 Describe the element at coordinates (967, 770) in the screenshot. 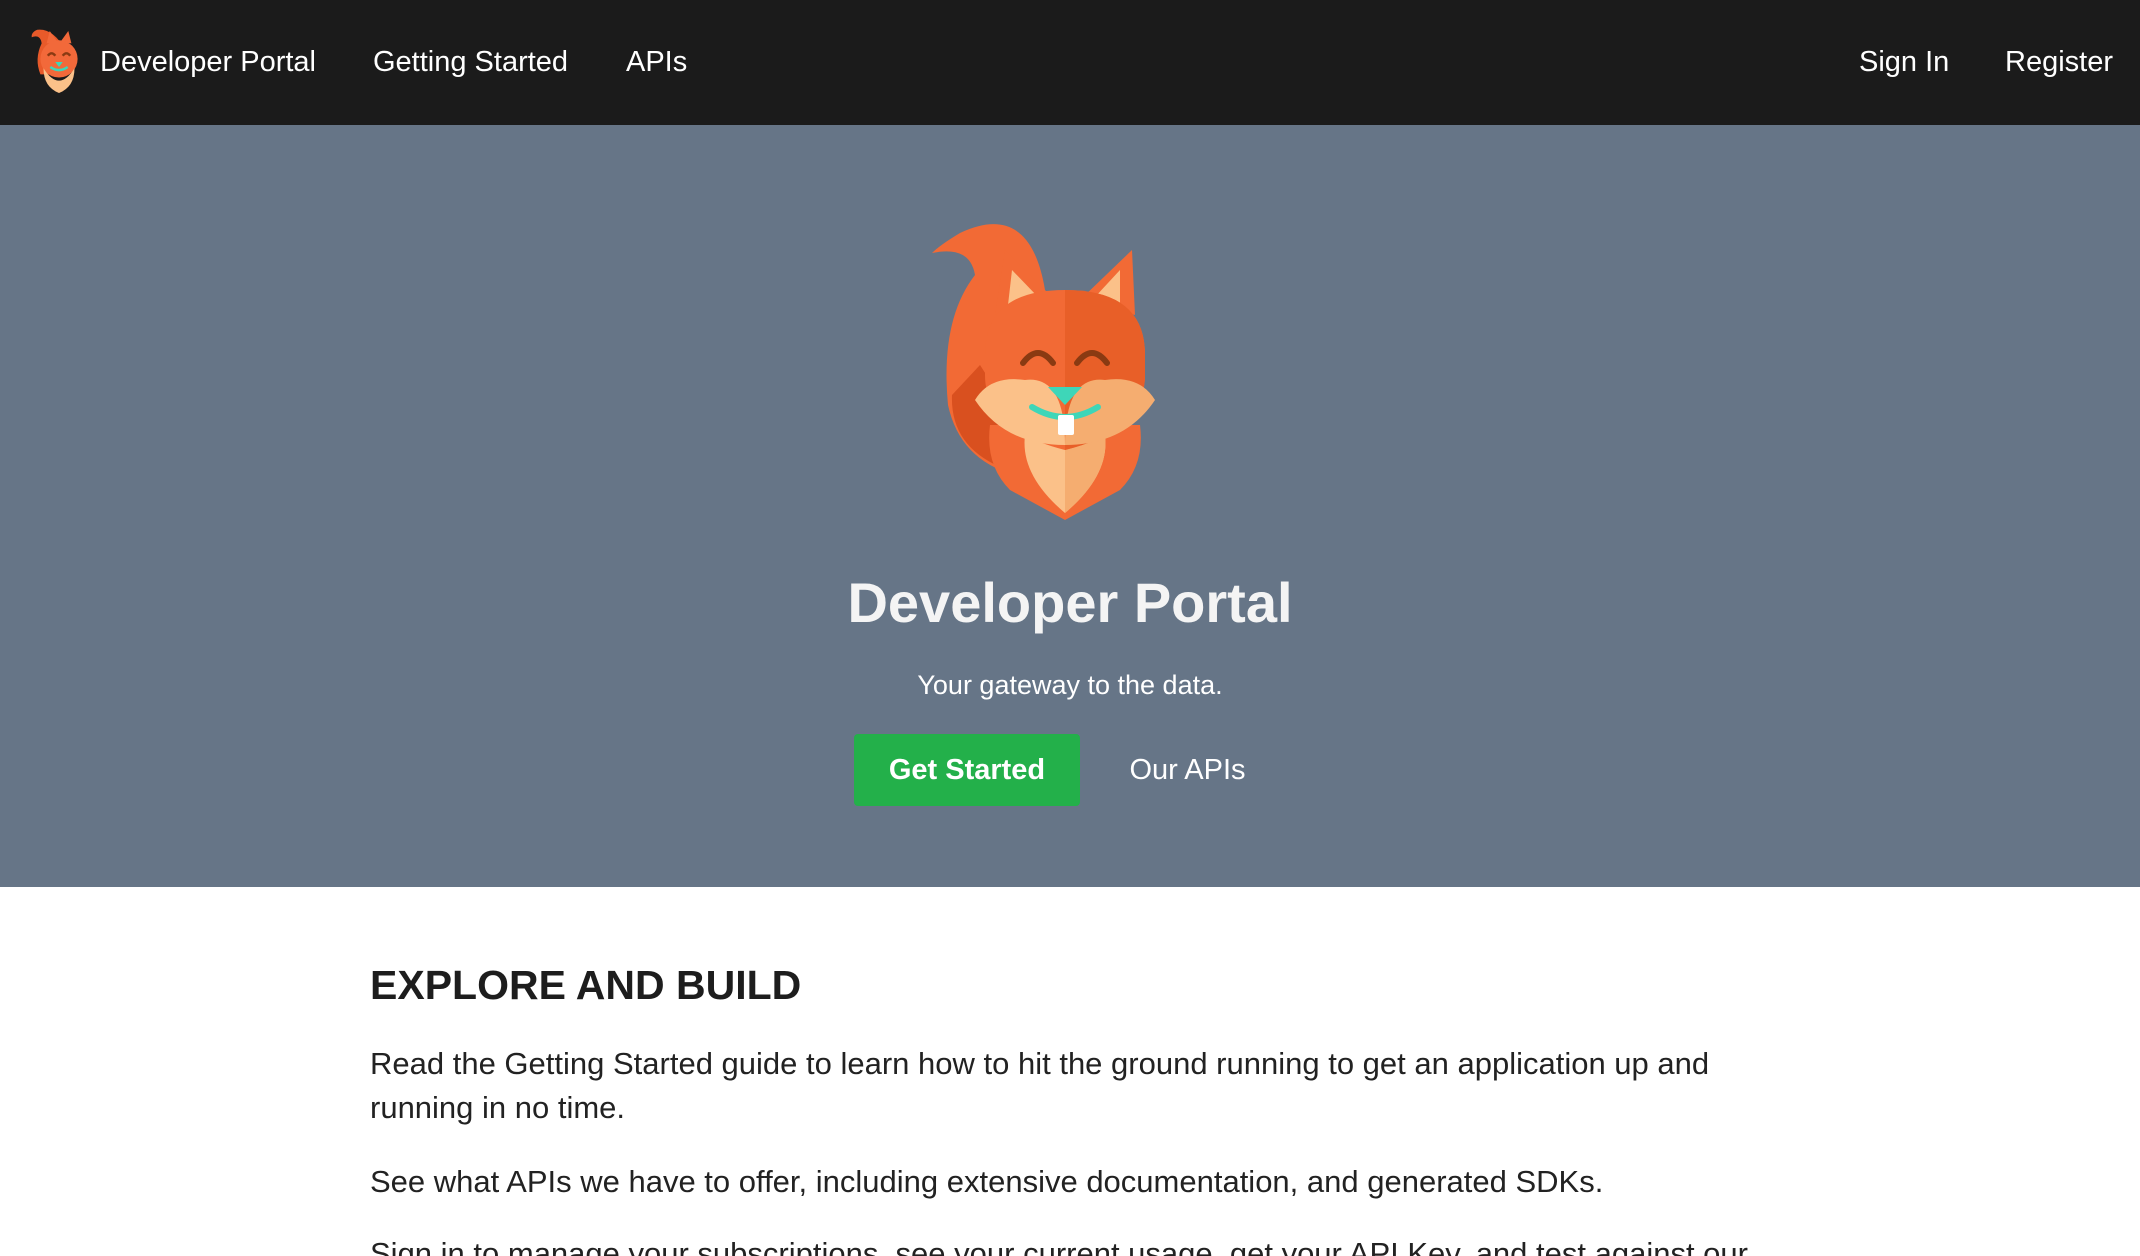

I see `get-started-button: Get Started` at that location.